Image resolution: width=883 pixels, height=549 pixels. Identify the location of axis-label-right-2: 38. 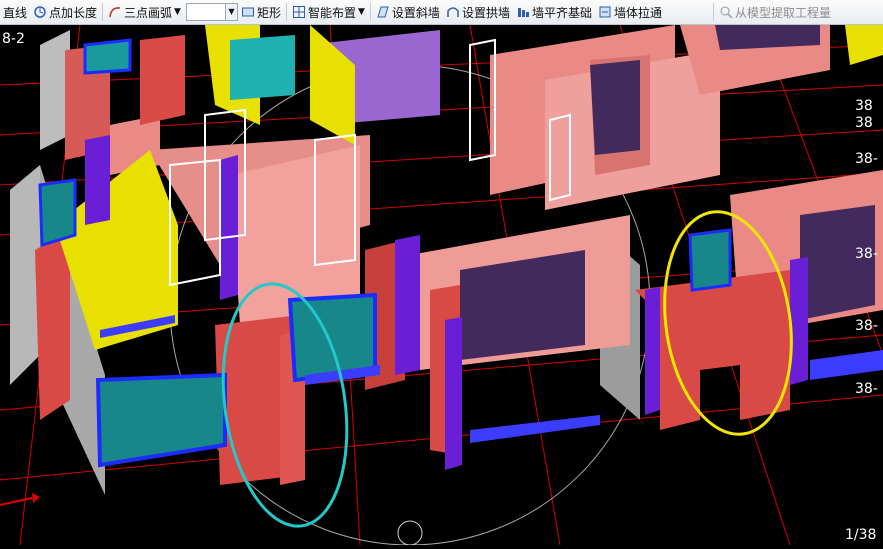
(864, 123).